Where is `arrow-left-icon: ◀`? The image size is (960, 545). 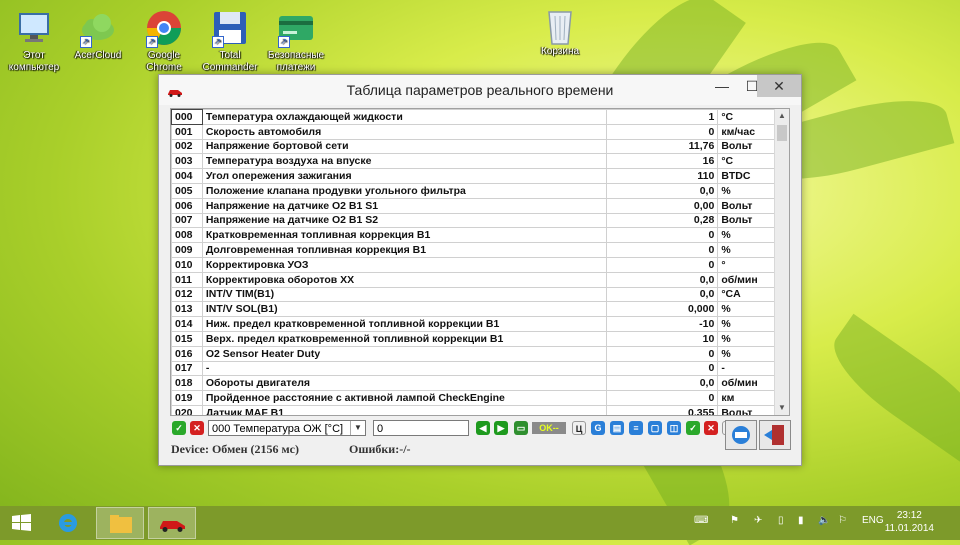 arrow-left-icon: ◀ is located at coordinates (483, 428).